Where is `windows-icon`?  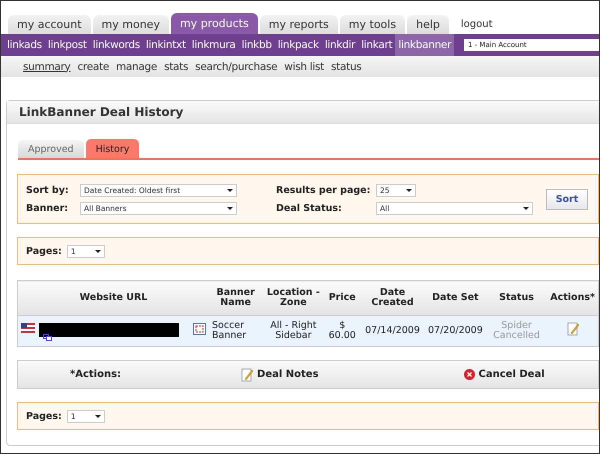 windows-icon is located at coordinates (47, 337).